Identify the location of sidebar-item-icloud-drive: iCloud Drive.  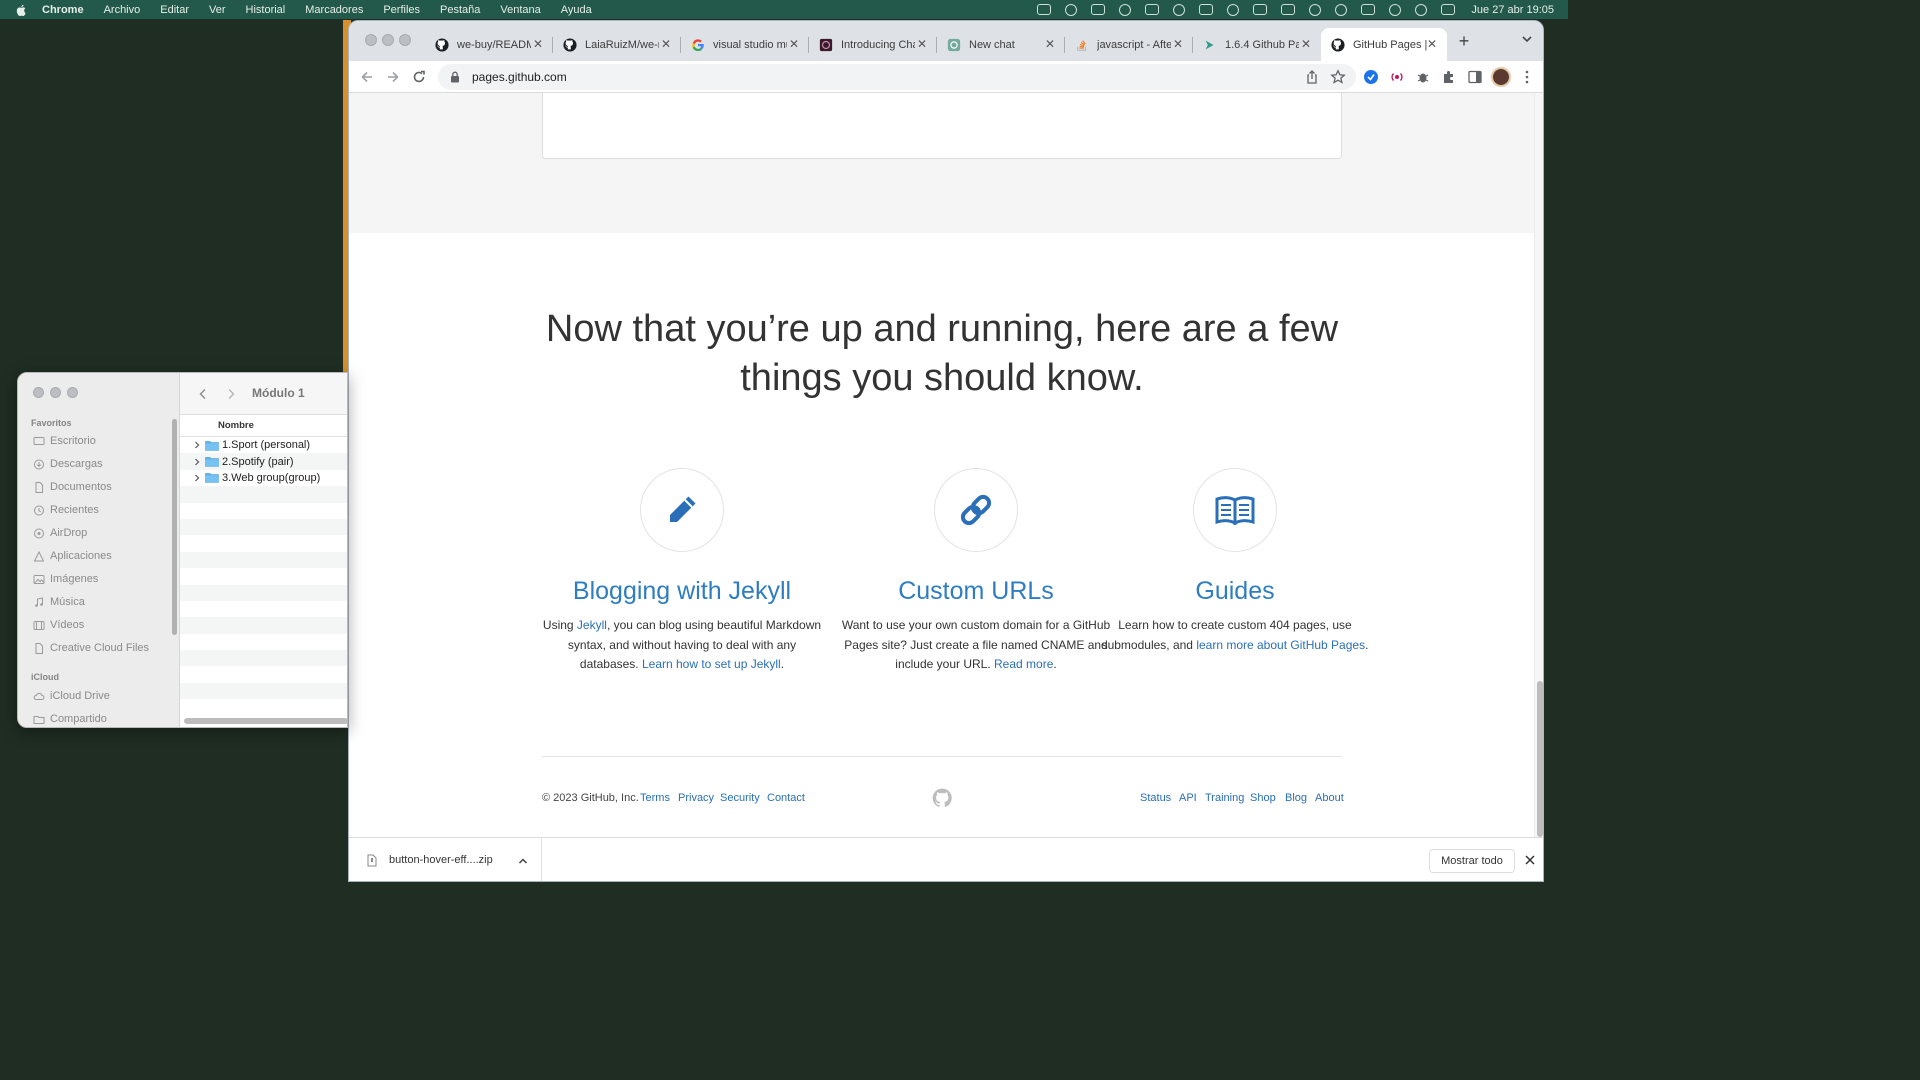
(71, 696).